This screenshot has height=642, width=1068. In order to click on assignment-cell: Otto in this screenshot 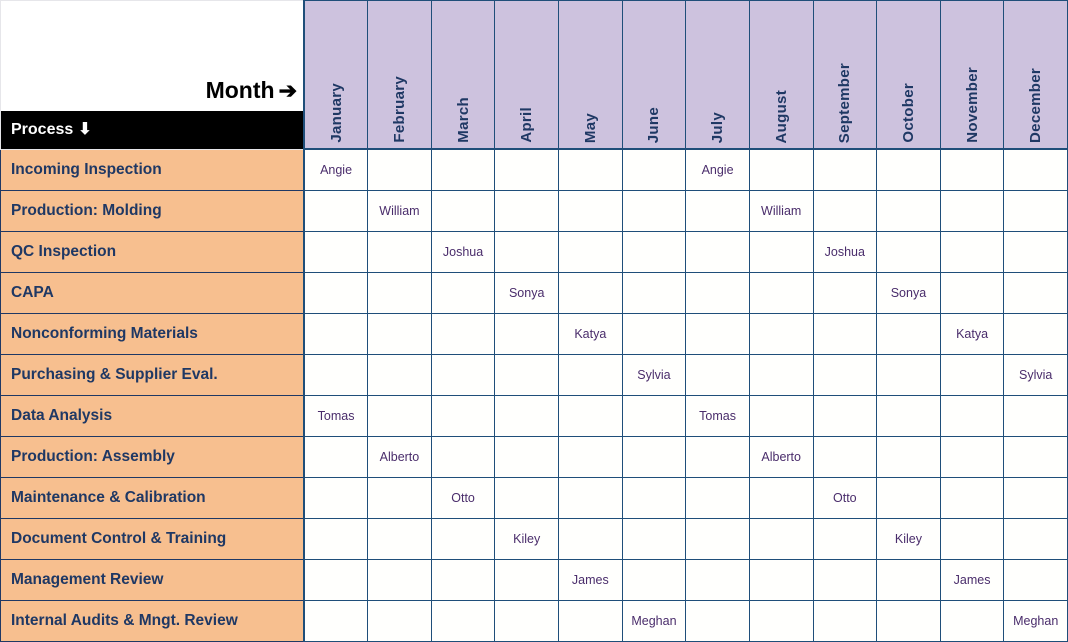, I will do `click(845, 498)`.